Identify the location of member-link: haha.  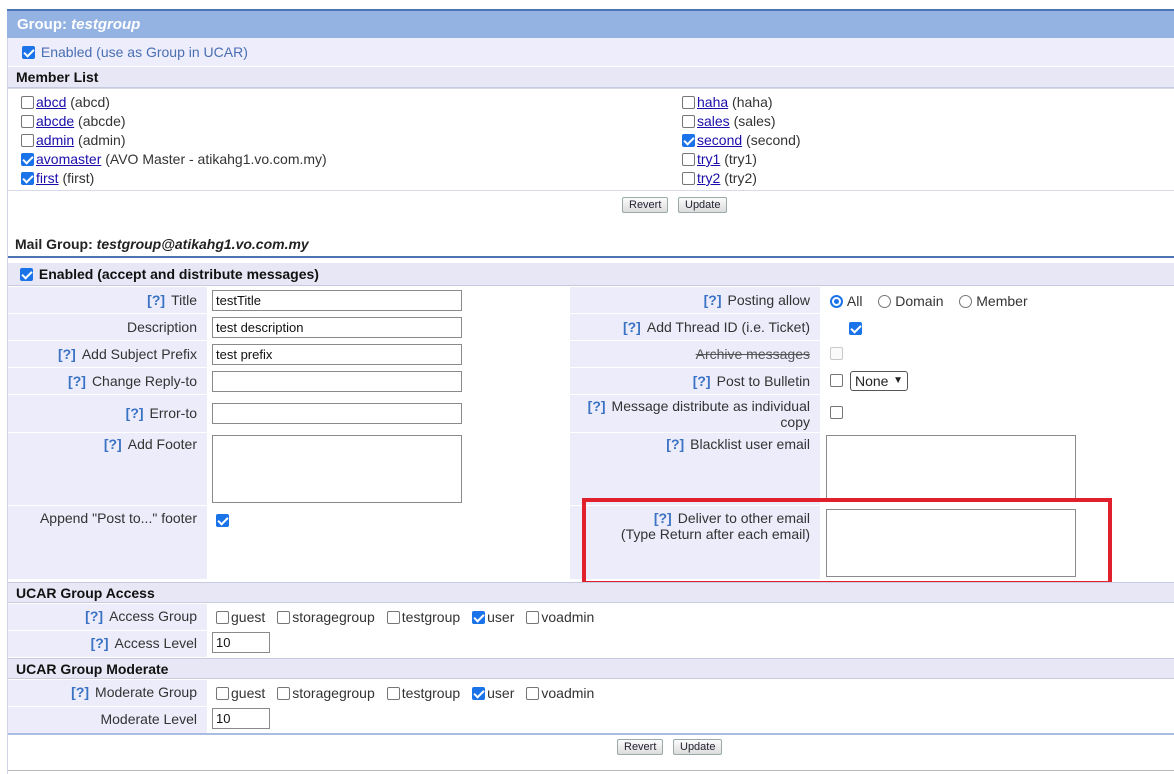
(712, 102).